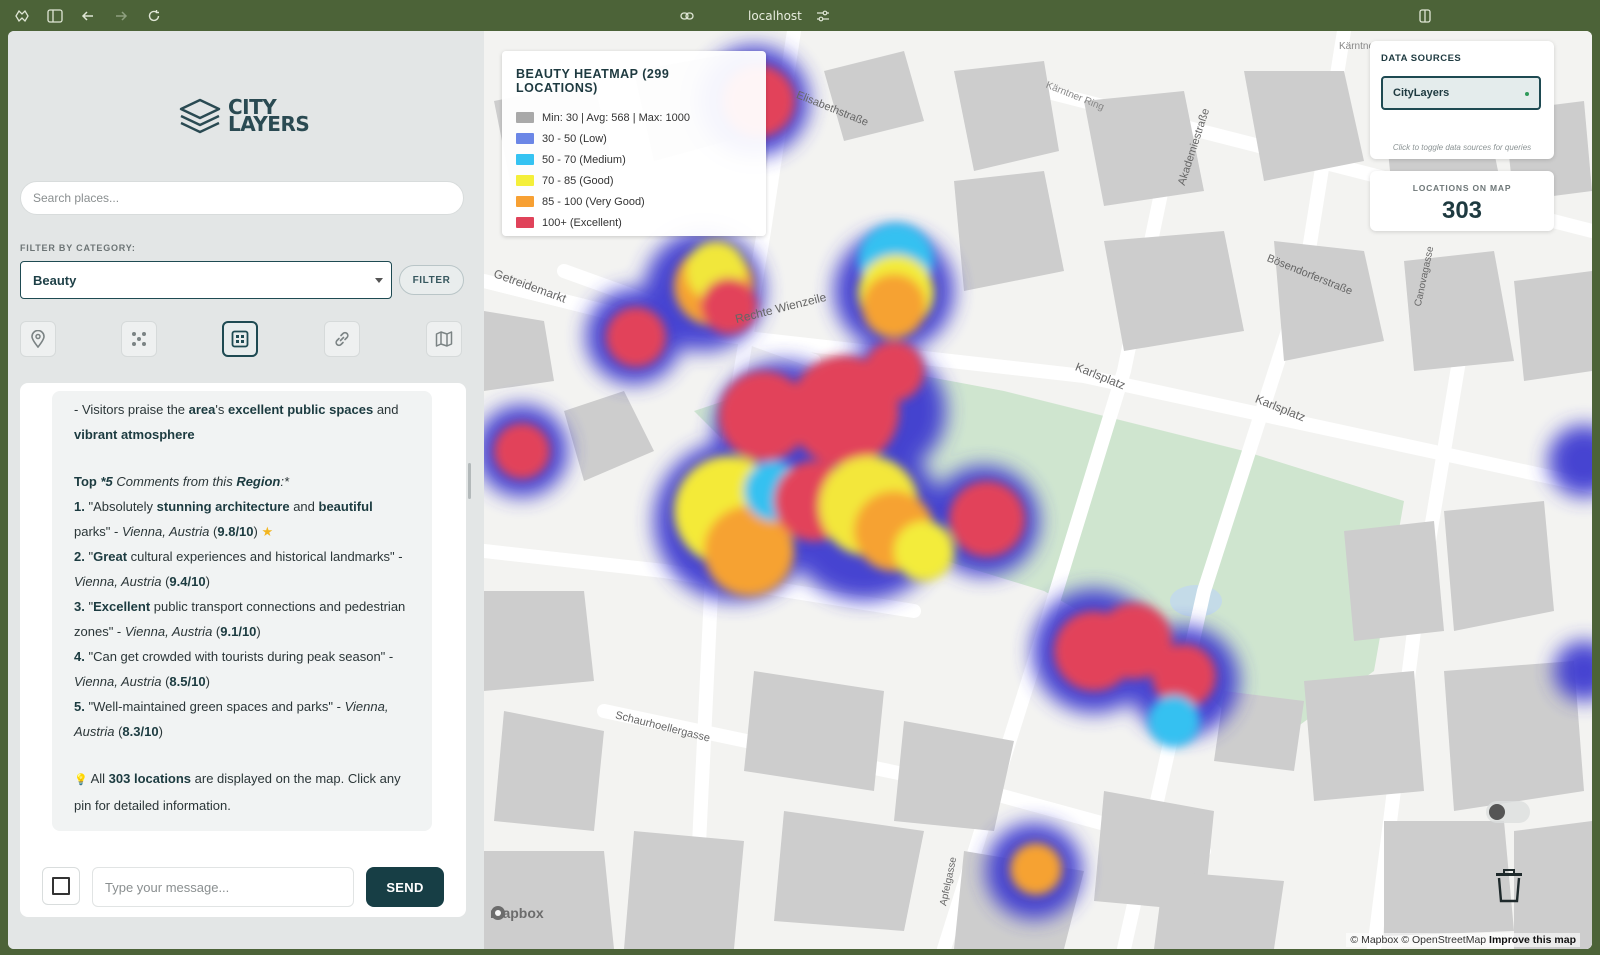 Image resolution: width=1600 pixels, height=955 pixels. I want to click on attribution-text: © Mapbox © OpenStreetMap, so click(1420, 940).